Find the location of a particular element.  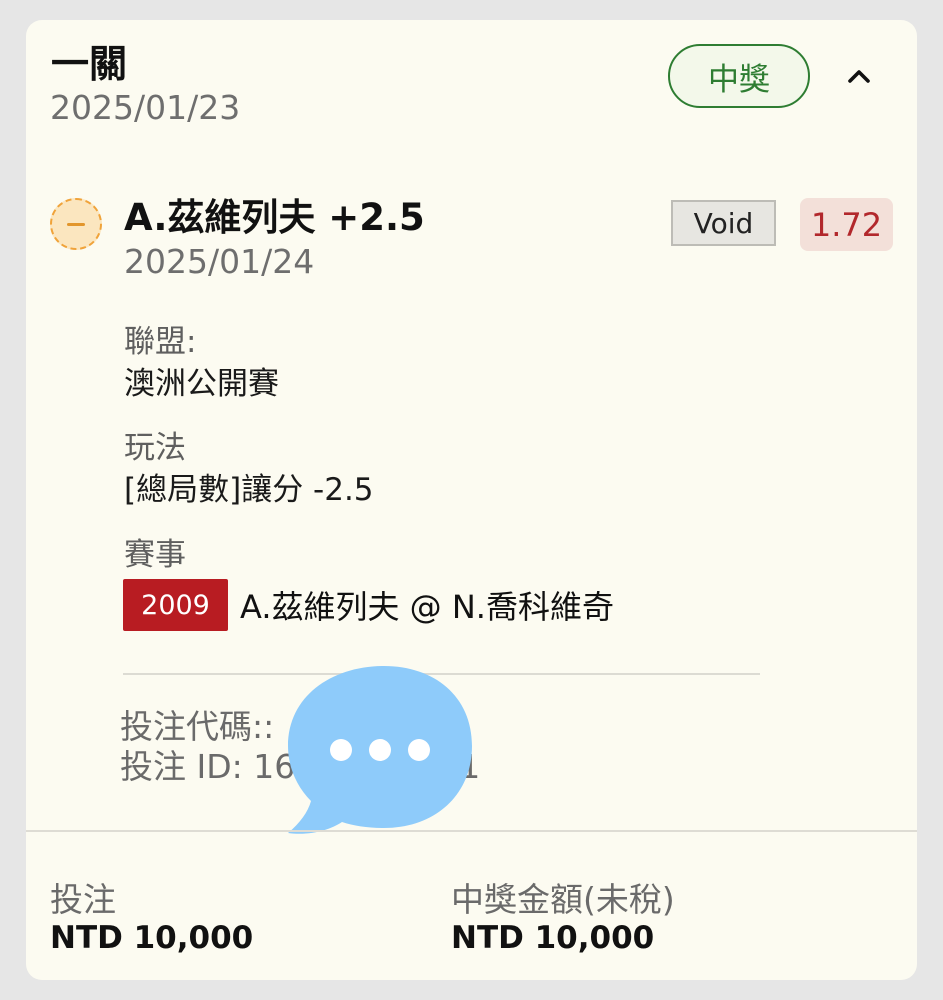

selection-name: A.茲維列夫 +2.5 is located at coordinates (274, 217).